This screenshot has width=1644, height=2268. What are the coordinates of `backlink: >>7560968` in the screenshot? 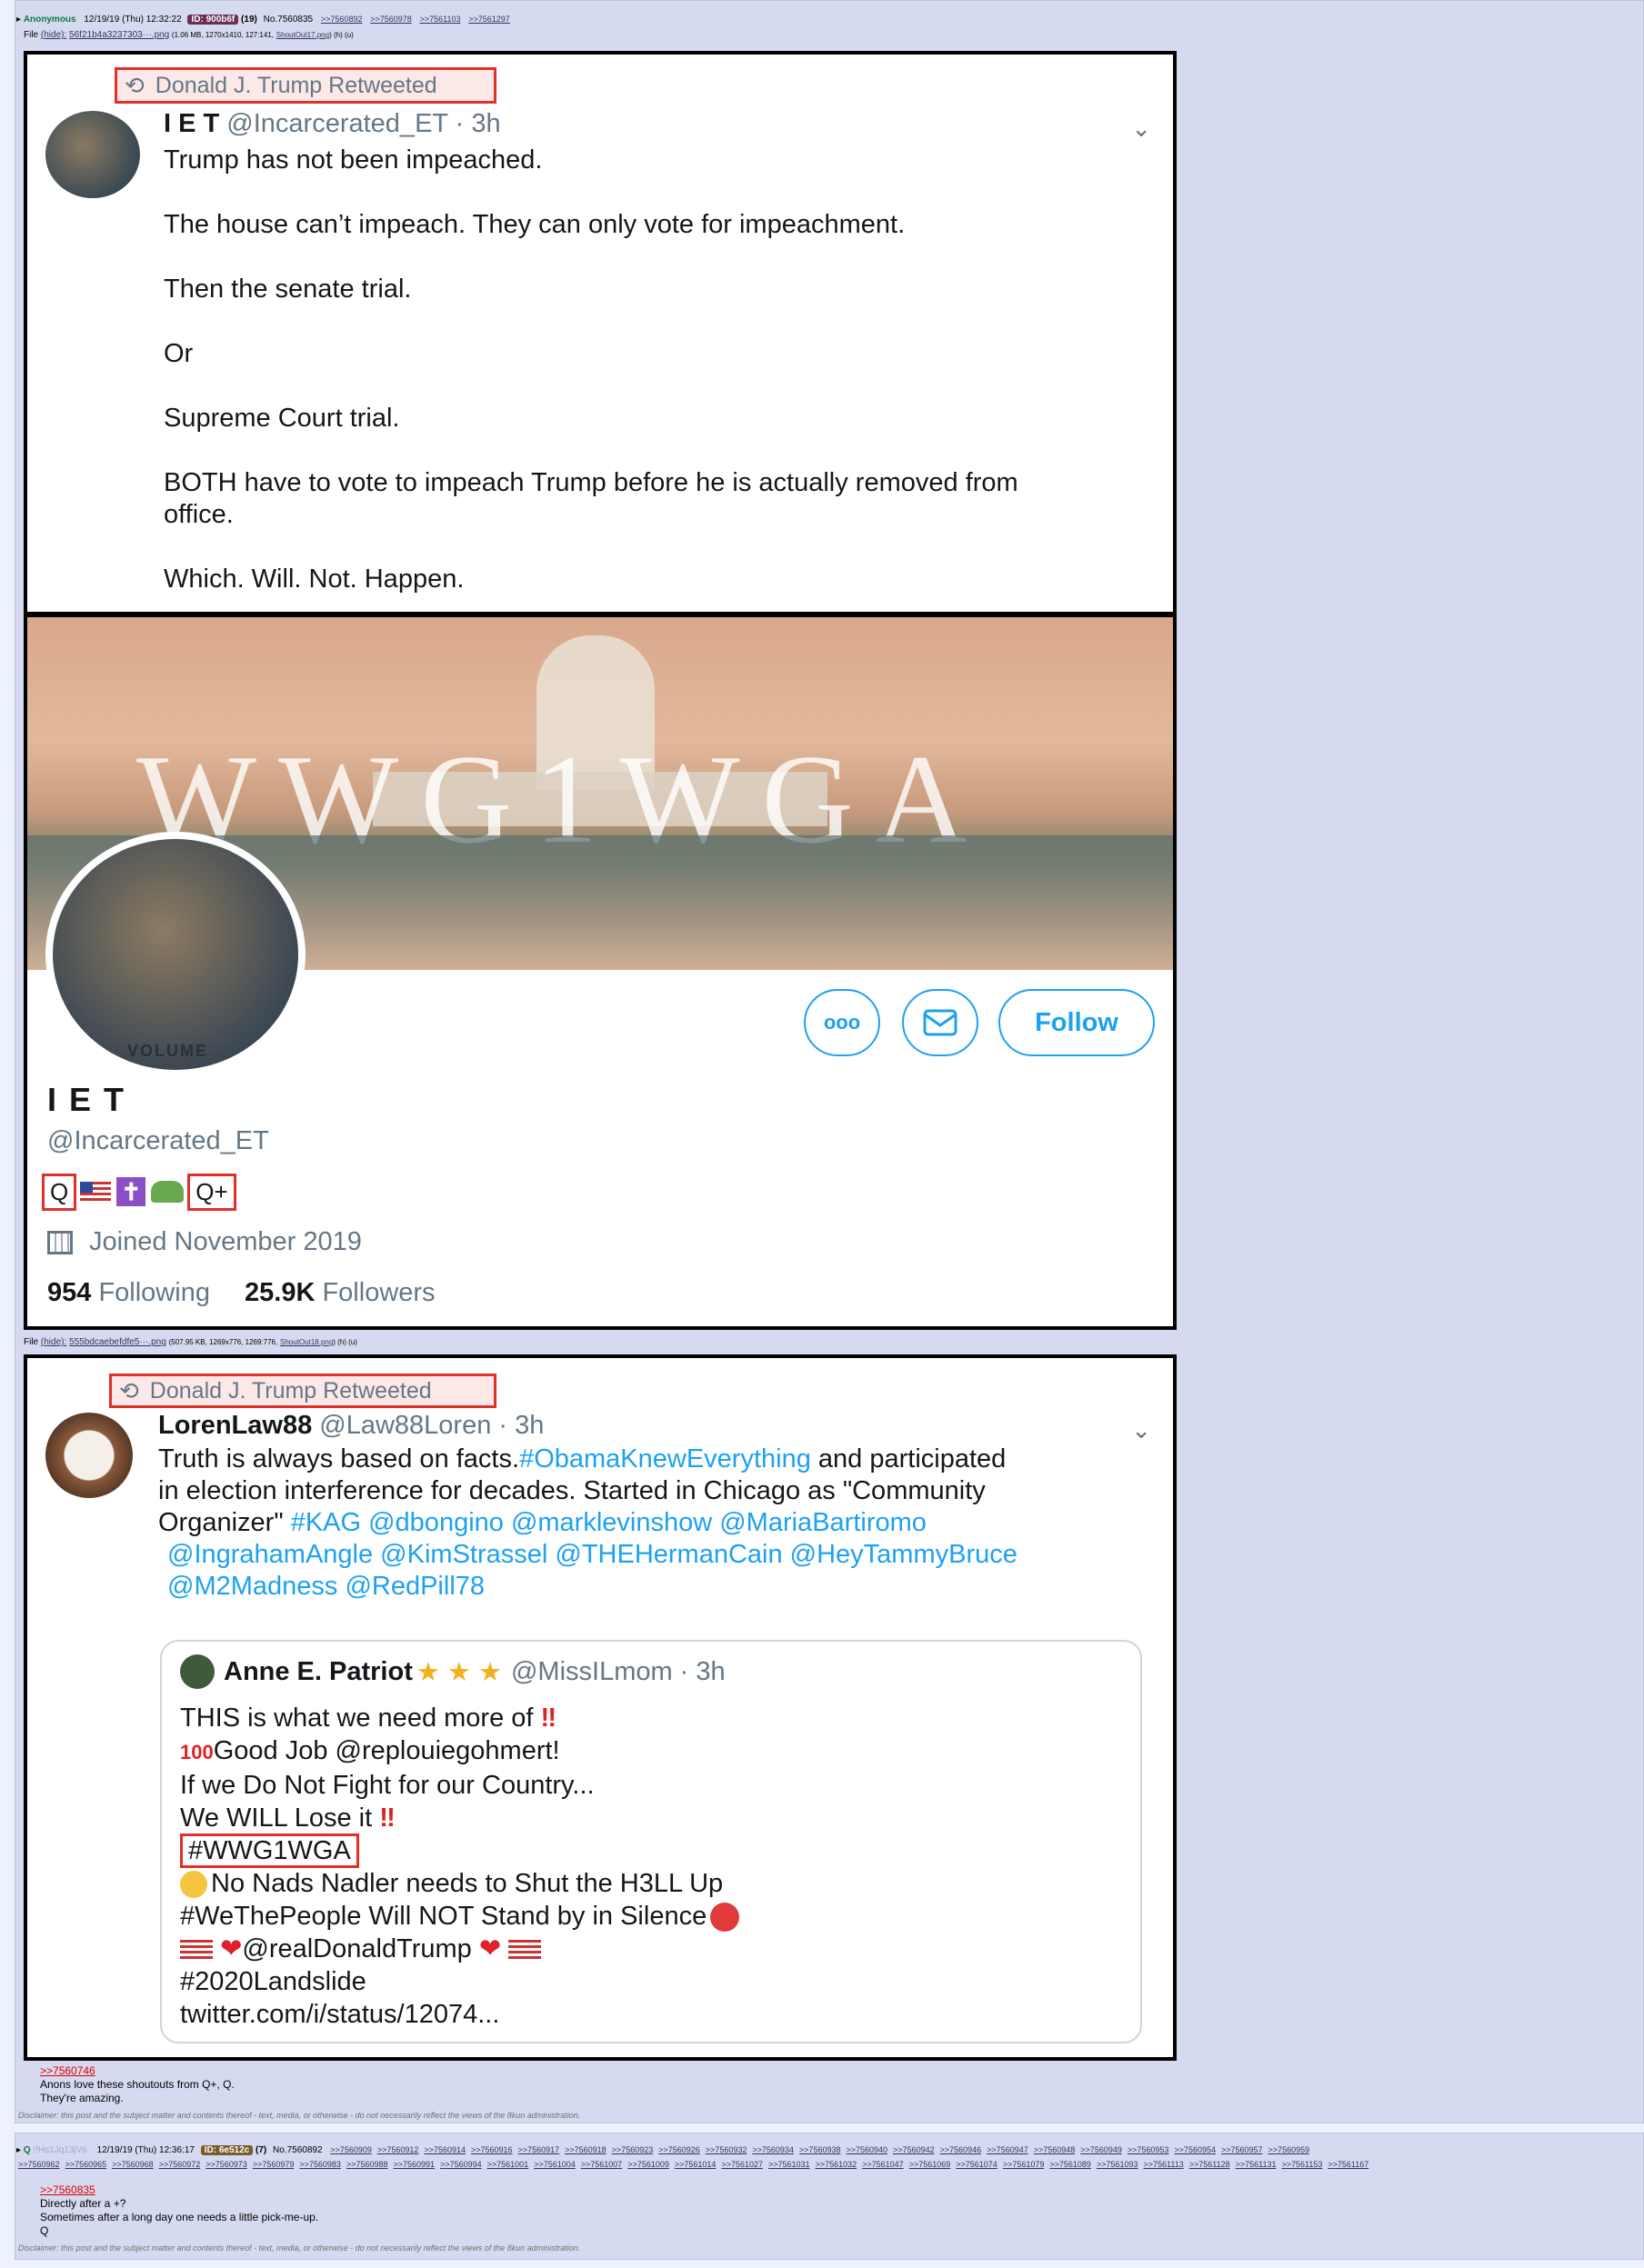 It's located at (133, 2164).